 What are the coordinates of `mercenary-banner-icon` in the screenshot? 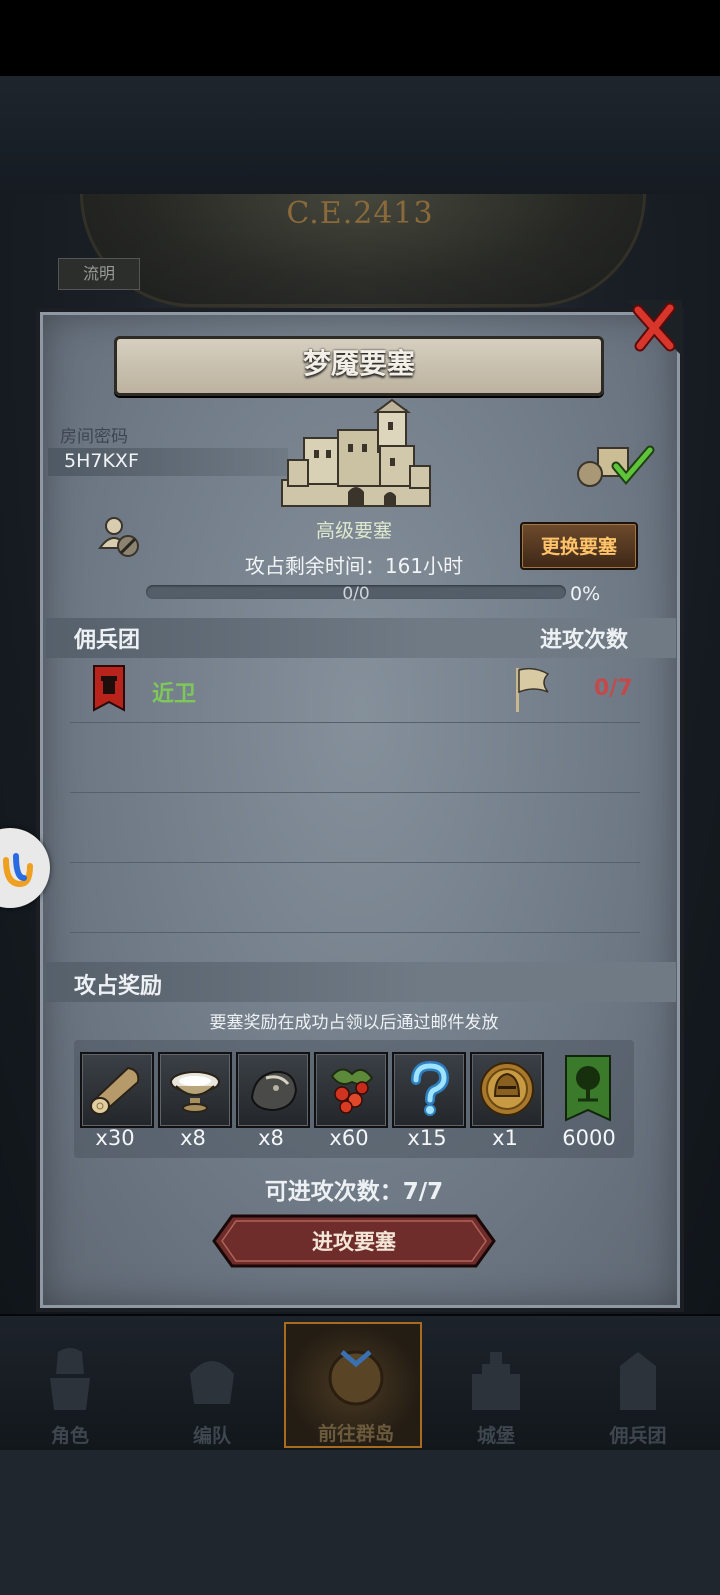 It's located at (109, 688).